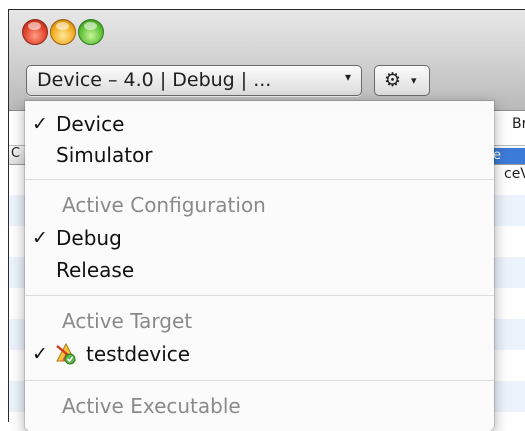 This screenshot has height=431, width=525. What do you see at coordinates (151, 406) in the screenshot?
I see `section-header-label: Active Executable` at bounding box center [151, 406].